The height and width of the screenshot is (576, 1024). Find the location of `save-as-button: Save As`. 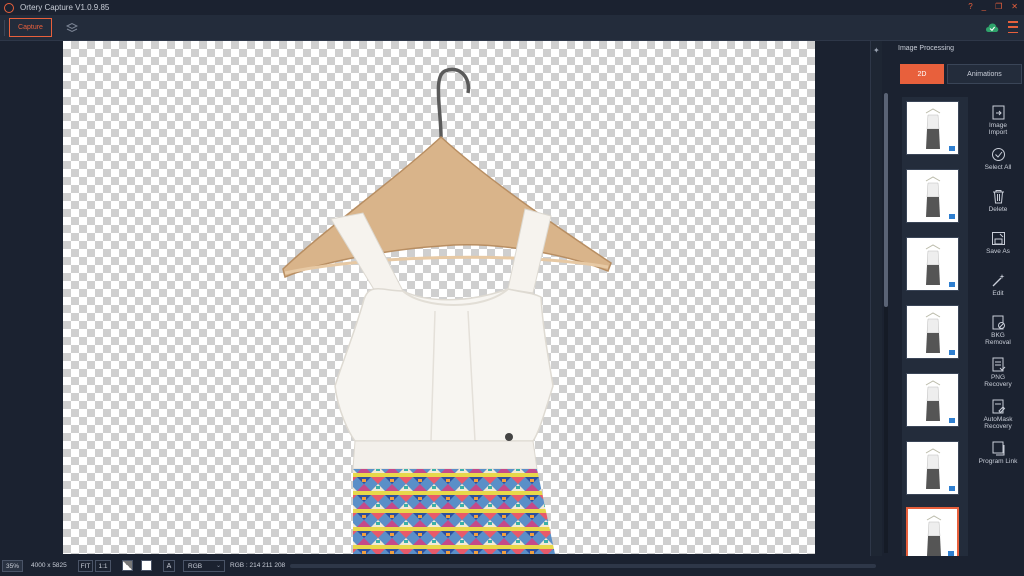

save-as-button: Save As is located at coordinates (998, 243).